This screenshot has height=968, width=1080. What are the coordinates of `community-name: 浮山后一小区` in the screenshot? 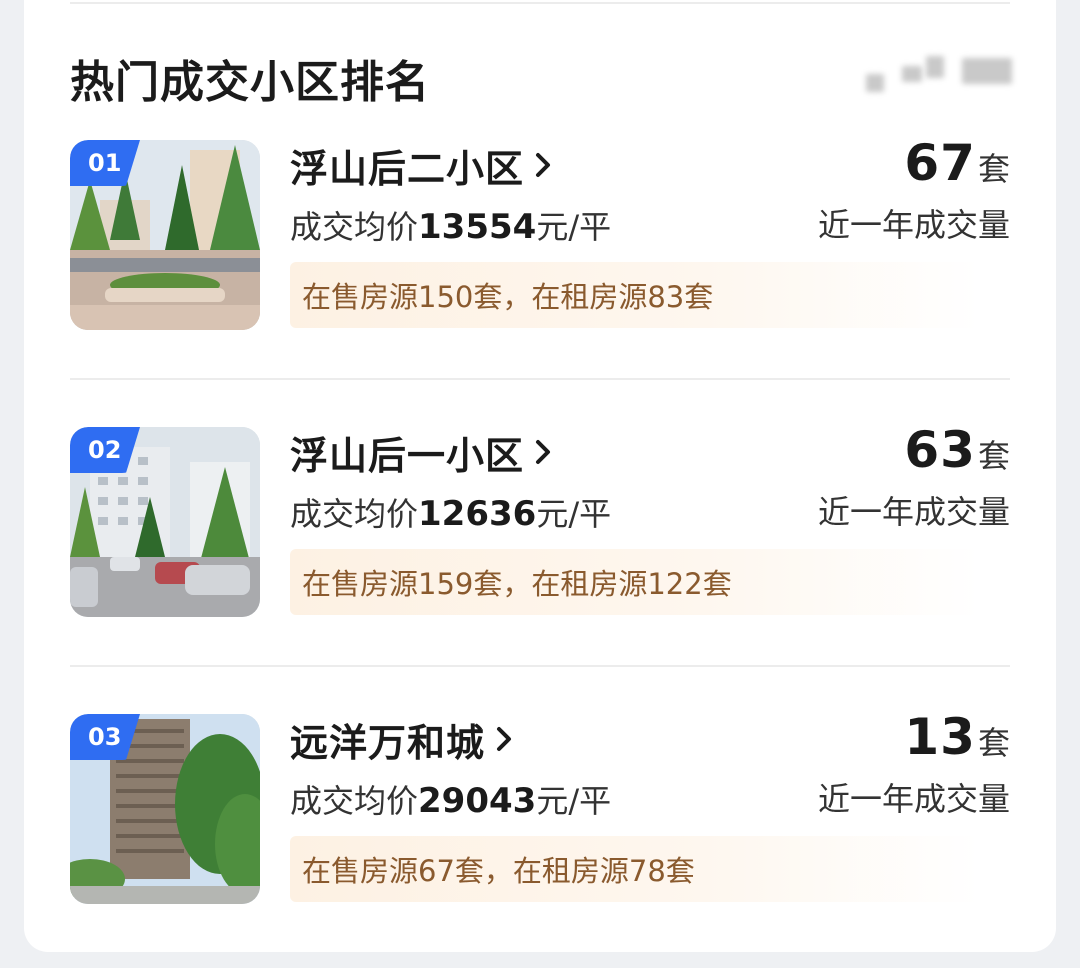 It's located at (407, 455).